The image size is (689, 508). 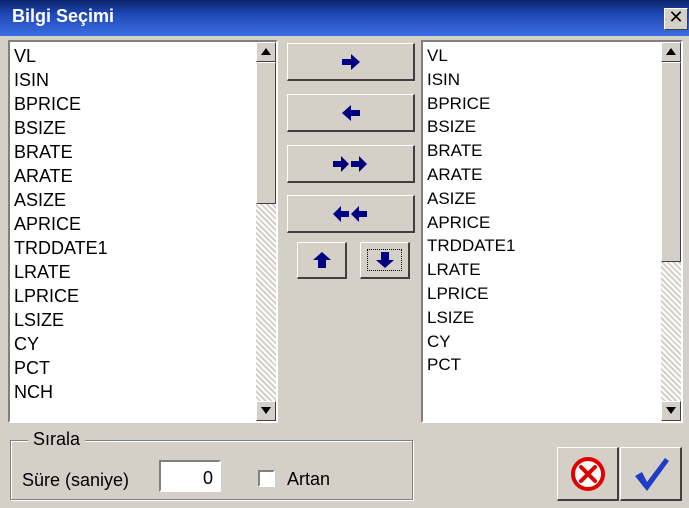 I want to click on selected-field-item: ISIN, so click(x=542, y=80).